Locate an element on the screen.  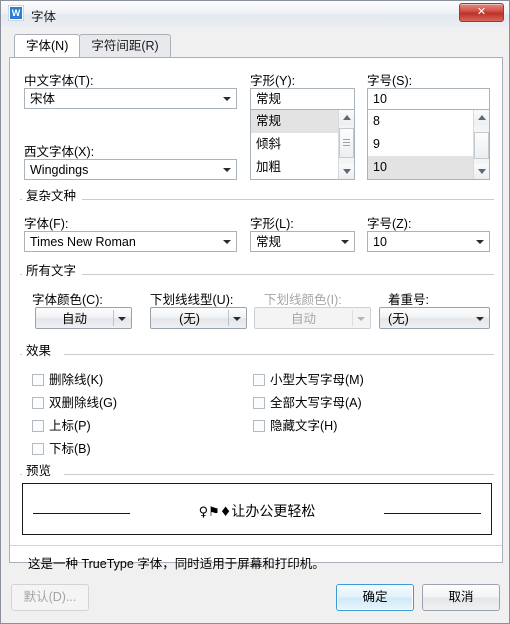
font-style-scrollbar is located at coordinates (346, 144).